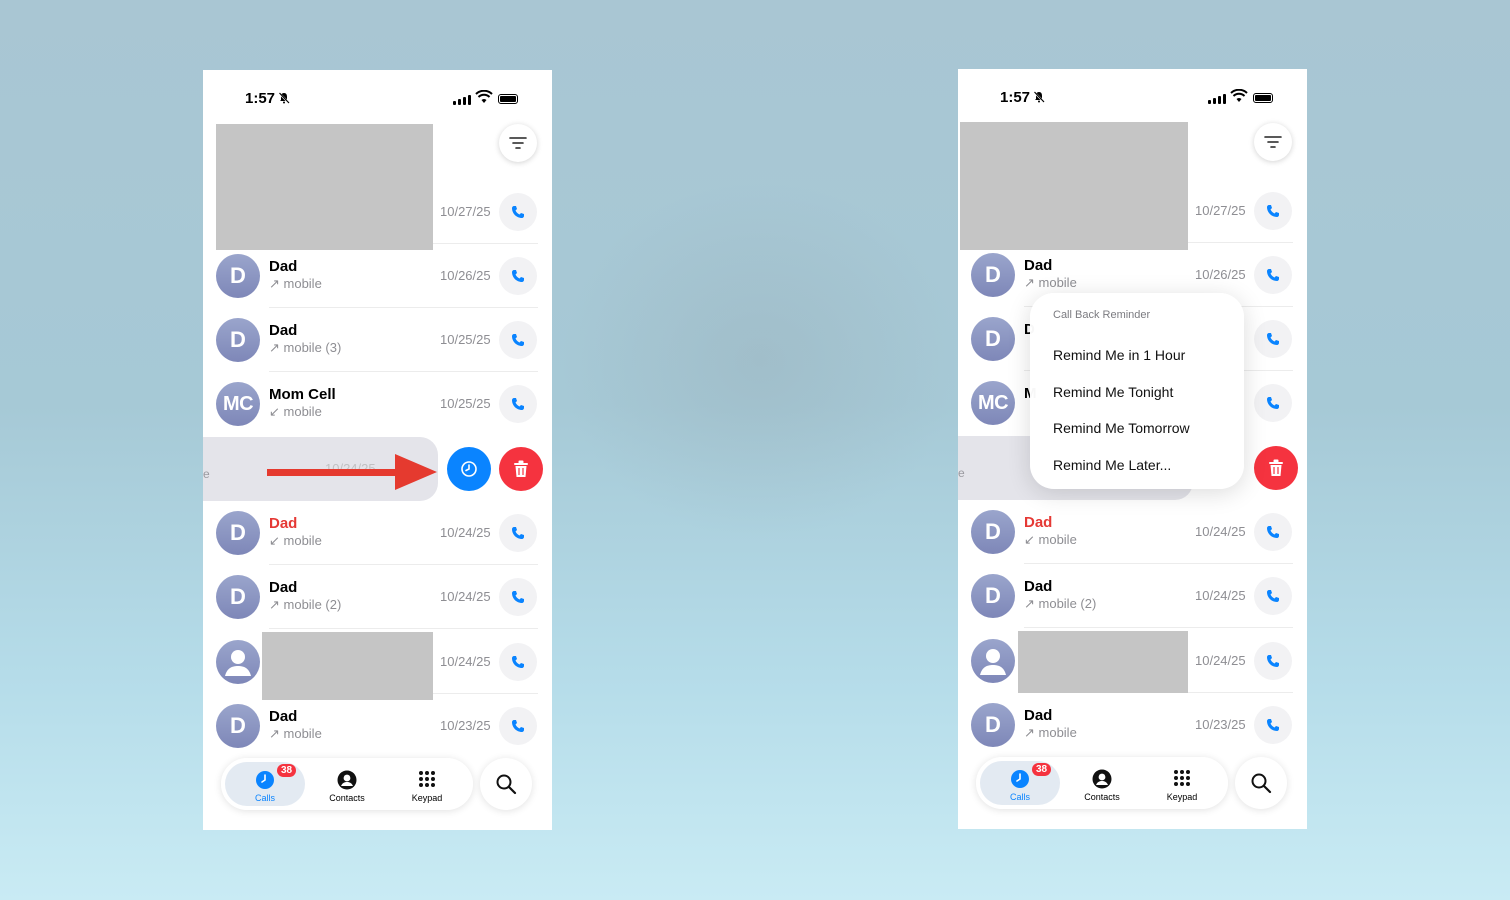 The image size is (1510, 900). I want to click on call-row: D Dad ↗ mobile (3) 10/25/25, so click(377, 340).